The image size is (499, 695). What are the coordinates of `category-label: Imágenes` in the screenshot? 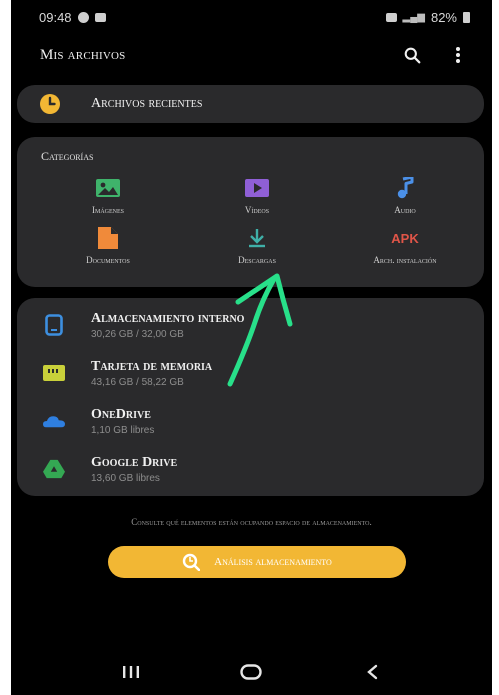 It's located at (108, 210).